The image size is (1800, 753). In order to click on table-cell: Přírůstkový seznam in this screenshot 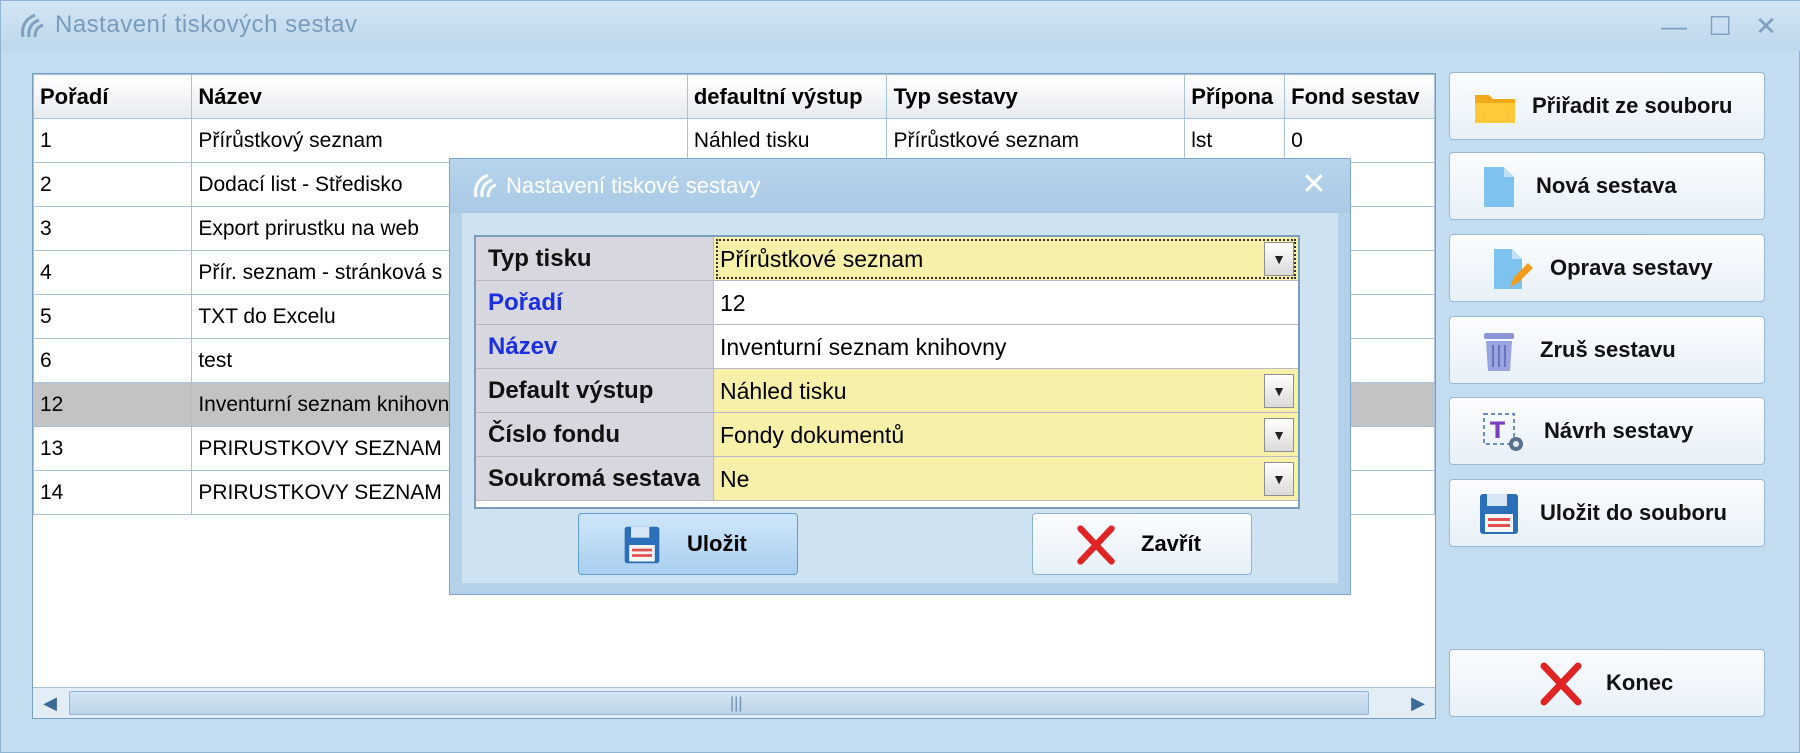, I will do `click(439, 140)`.